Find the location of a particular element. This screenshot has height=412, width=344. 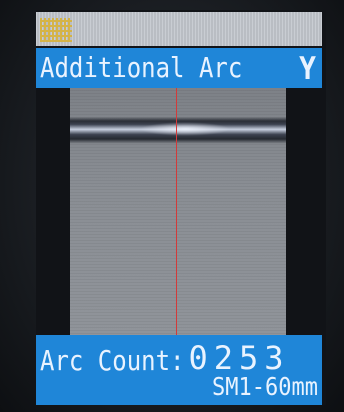

arc-count-panel: Arc Count: 0253 SM1-60mm is located at coordinates (179, 370).